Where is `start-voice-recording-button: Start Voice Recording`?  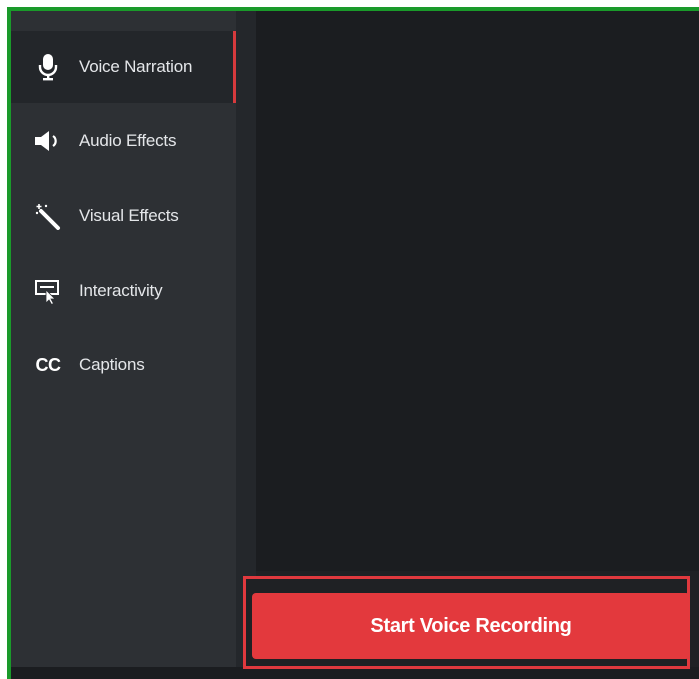
start-voice-recording-button: Start Voice Recording is located at coordinates (471, 626).